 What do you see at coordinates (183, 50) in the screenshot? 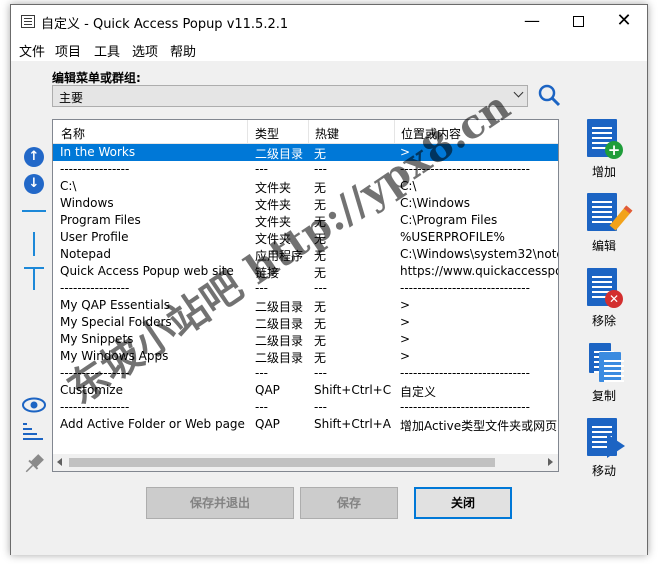
I see `menu-help: 帮助` at bounding box center [183, 50].